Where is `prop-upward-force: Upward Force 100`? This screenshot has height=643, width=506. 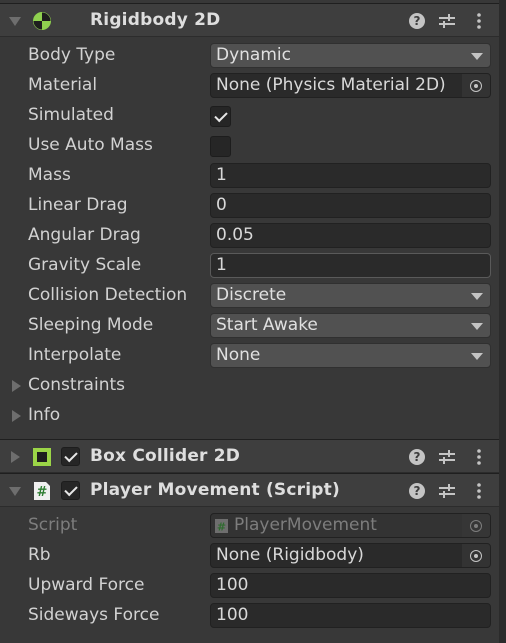
prop-upward-force: Upward Force 100 is located at coordinates (249, 586).